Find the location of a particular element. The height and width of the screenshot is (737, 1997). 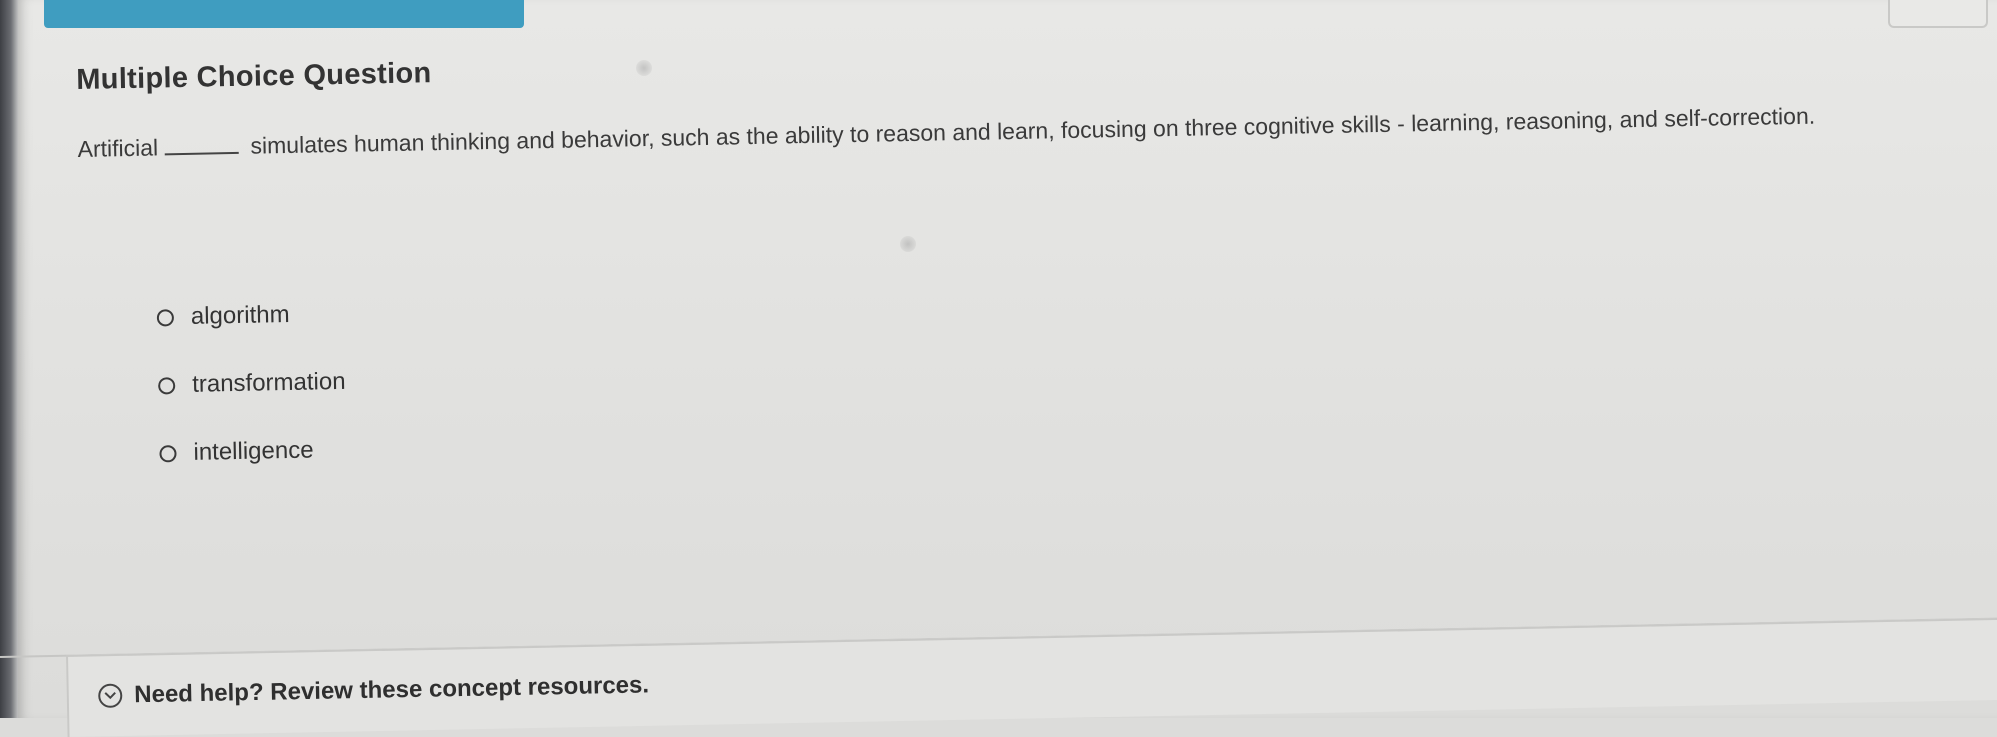

option-label: algorithm is located at coordinates (240, 315).